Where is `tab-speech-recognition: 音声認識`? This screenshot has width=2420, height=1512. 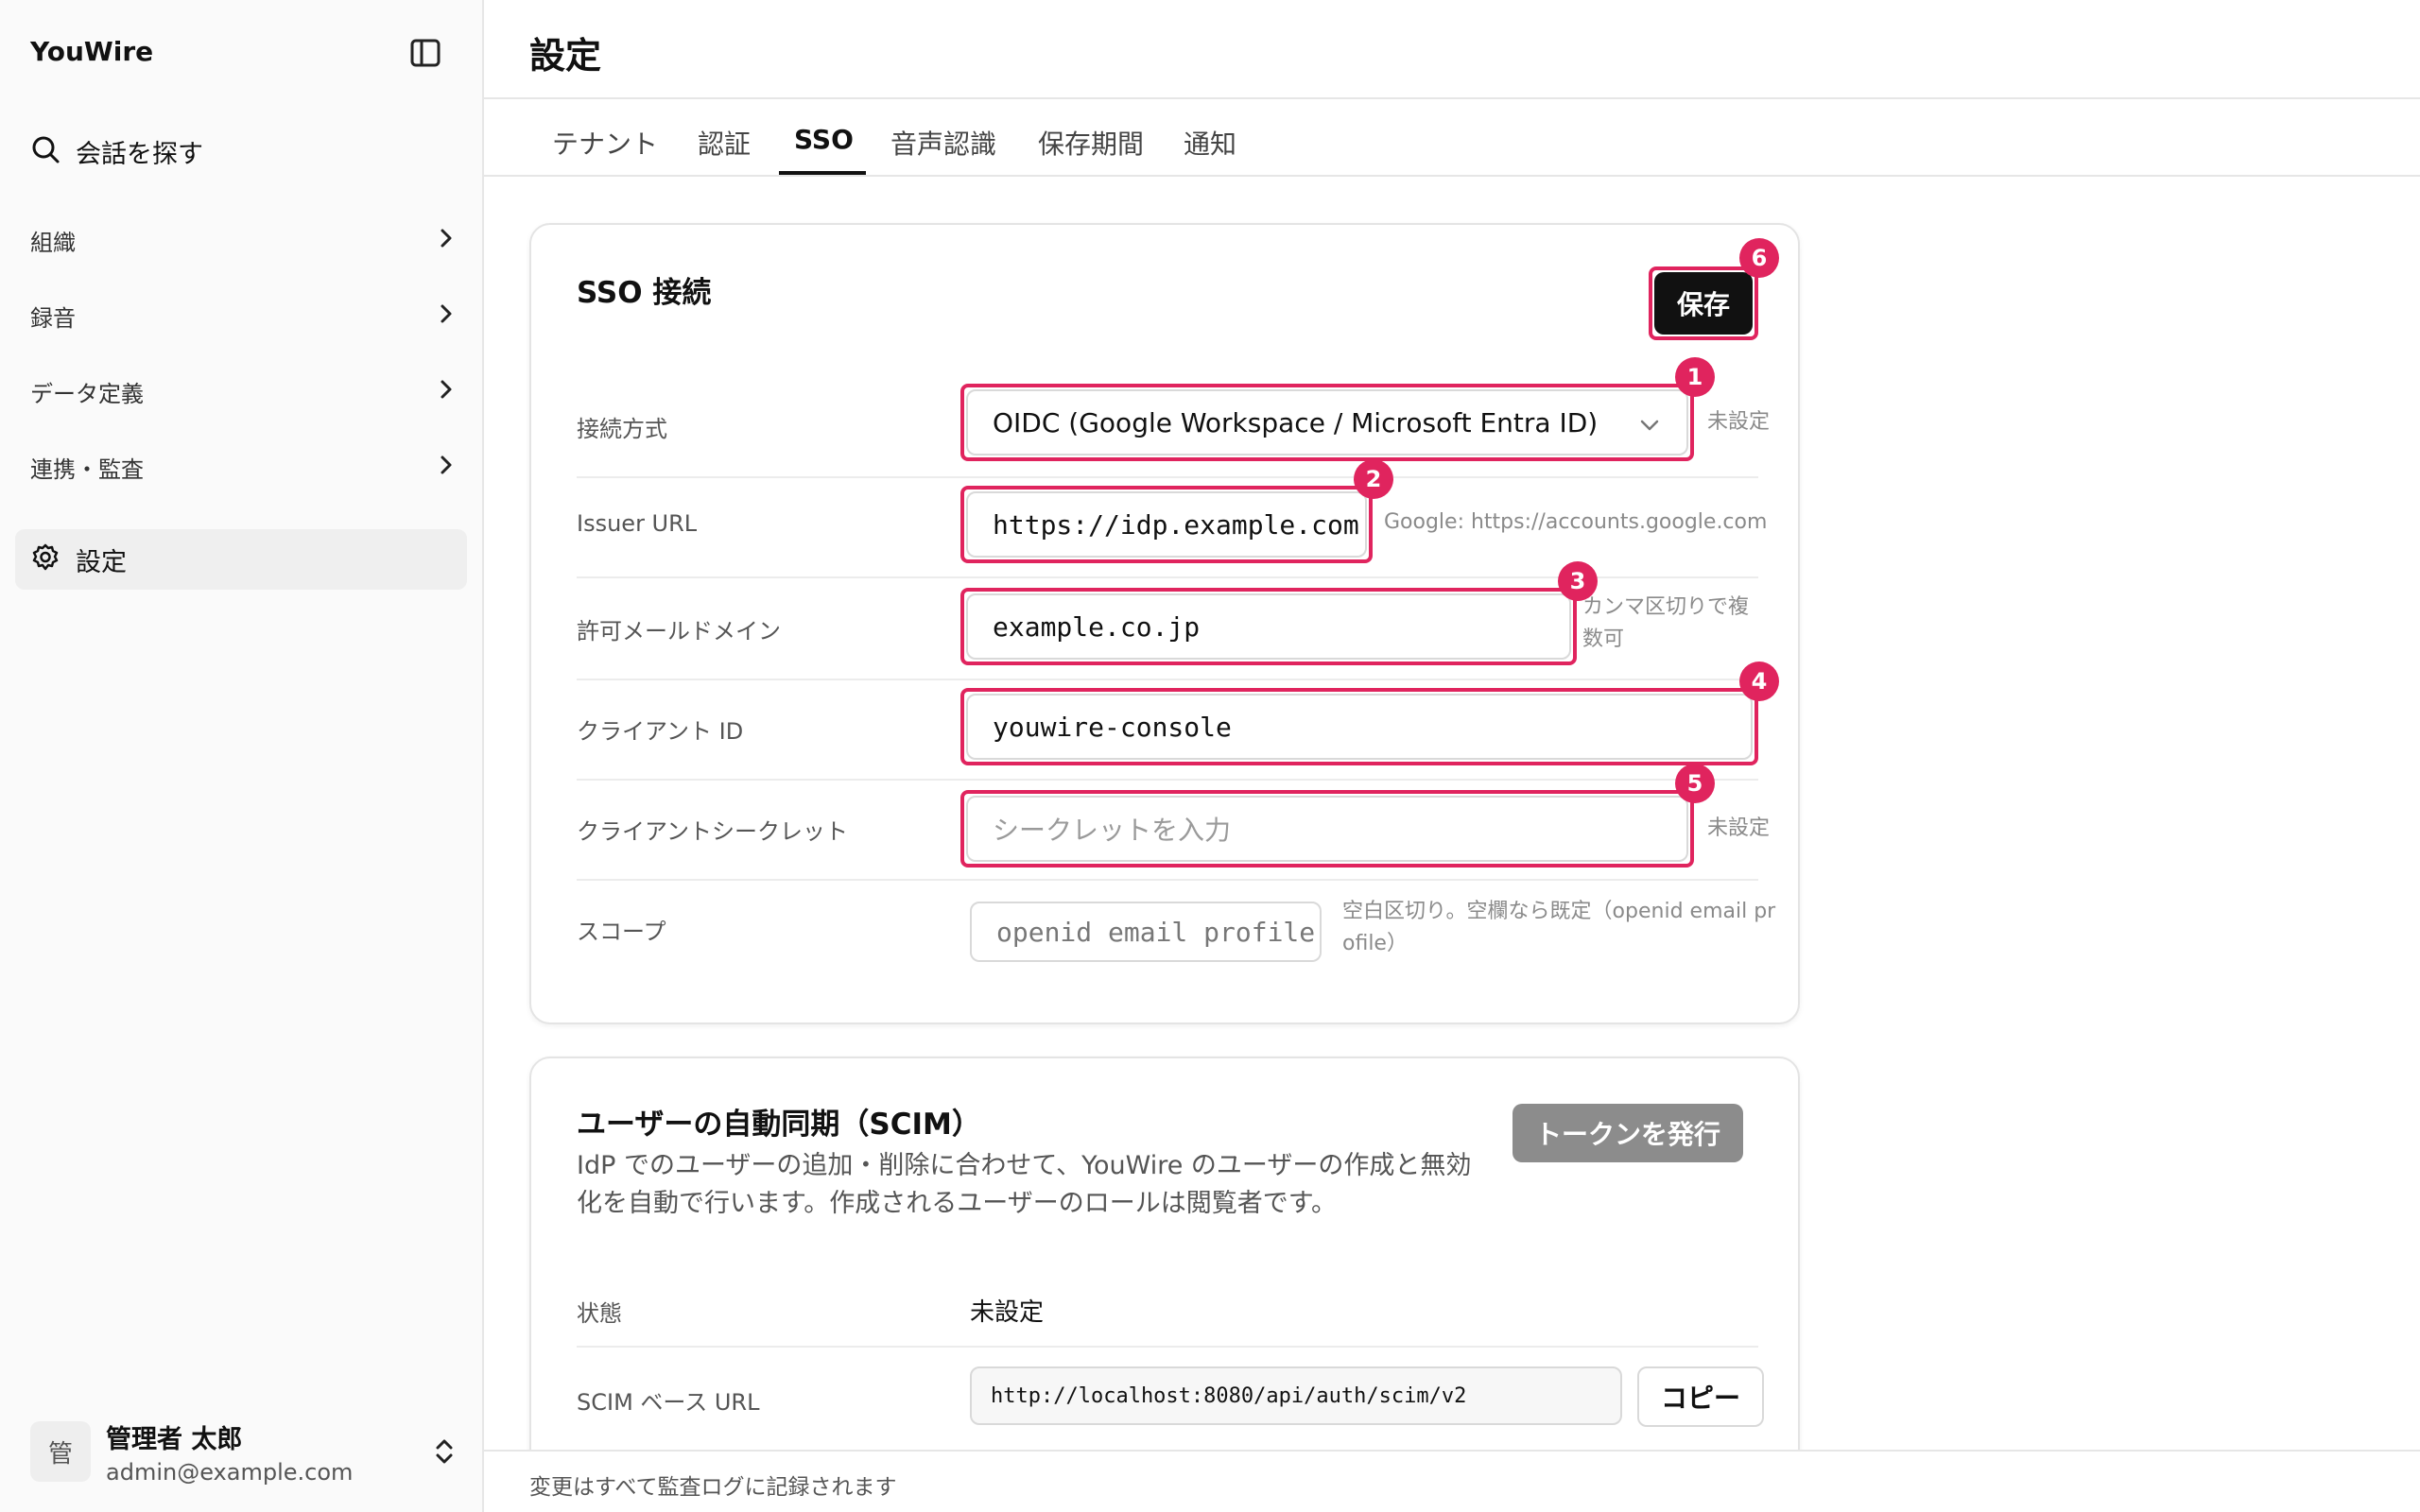
tab-speech-recognition: 音声認識 is located at coordinates (943, 143).